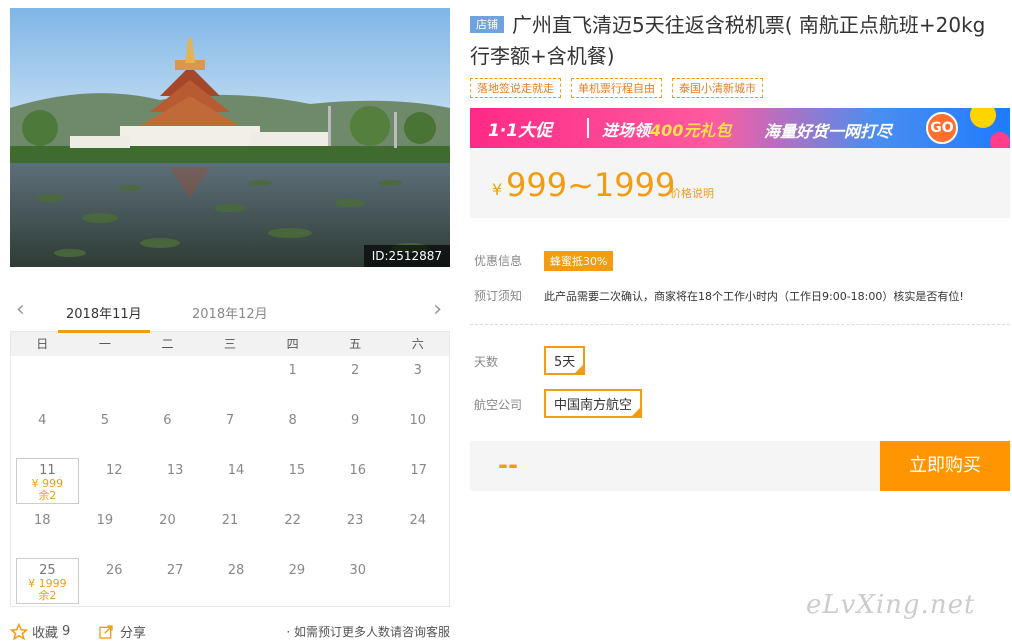 Image resolution: width=1012 pixels, height=643 pixels. What do you see at coordinates (417, 344) in the screenshot?
I see `weekday-label: 六` at bounding box center [417, 344].